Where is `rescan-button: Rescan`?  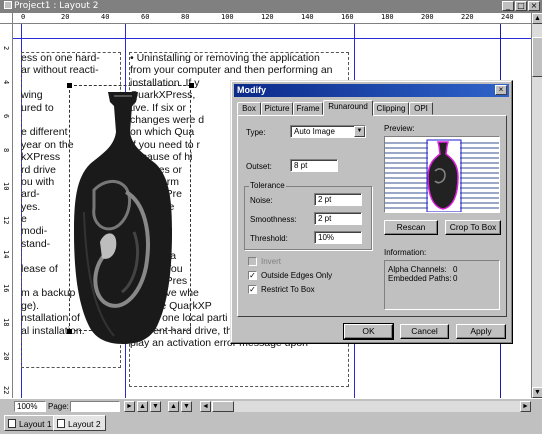
rescan-button: Rescan is located at coordinates (411, 227).